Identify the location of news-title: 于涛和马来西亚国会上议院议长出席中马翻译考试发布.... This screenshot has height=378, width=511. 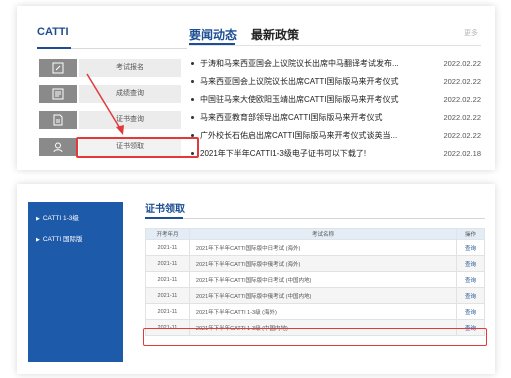
(311, 64).